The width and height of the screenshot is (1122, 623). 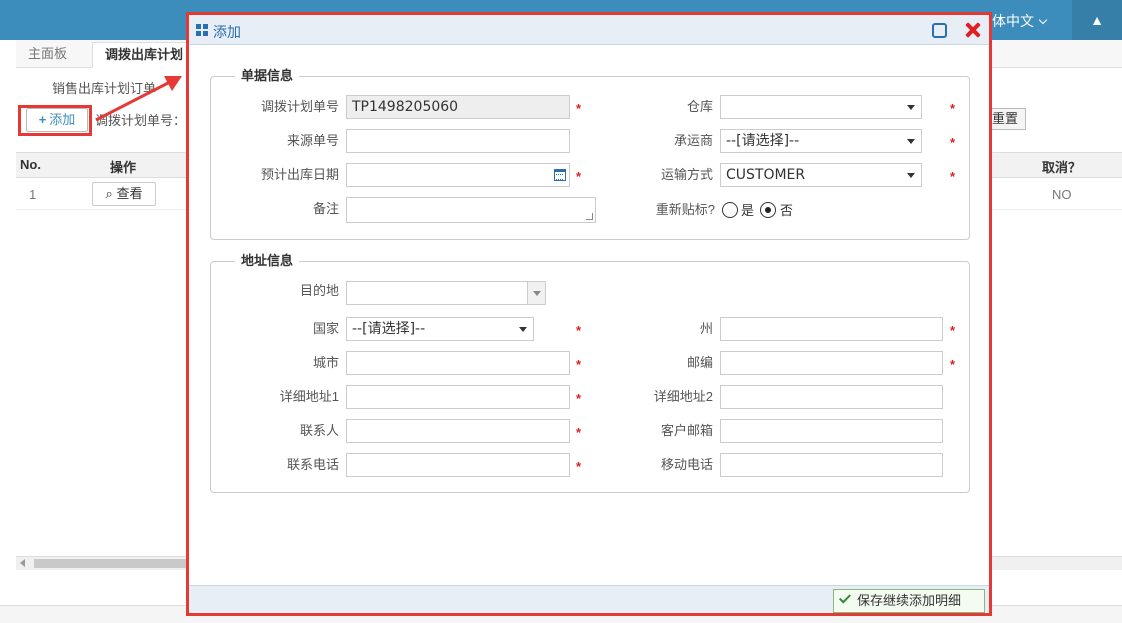 I want to click on column-cancel: 取消？, so click(x=1061, y=166).